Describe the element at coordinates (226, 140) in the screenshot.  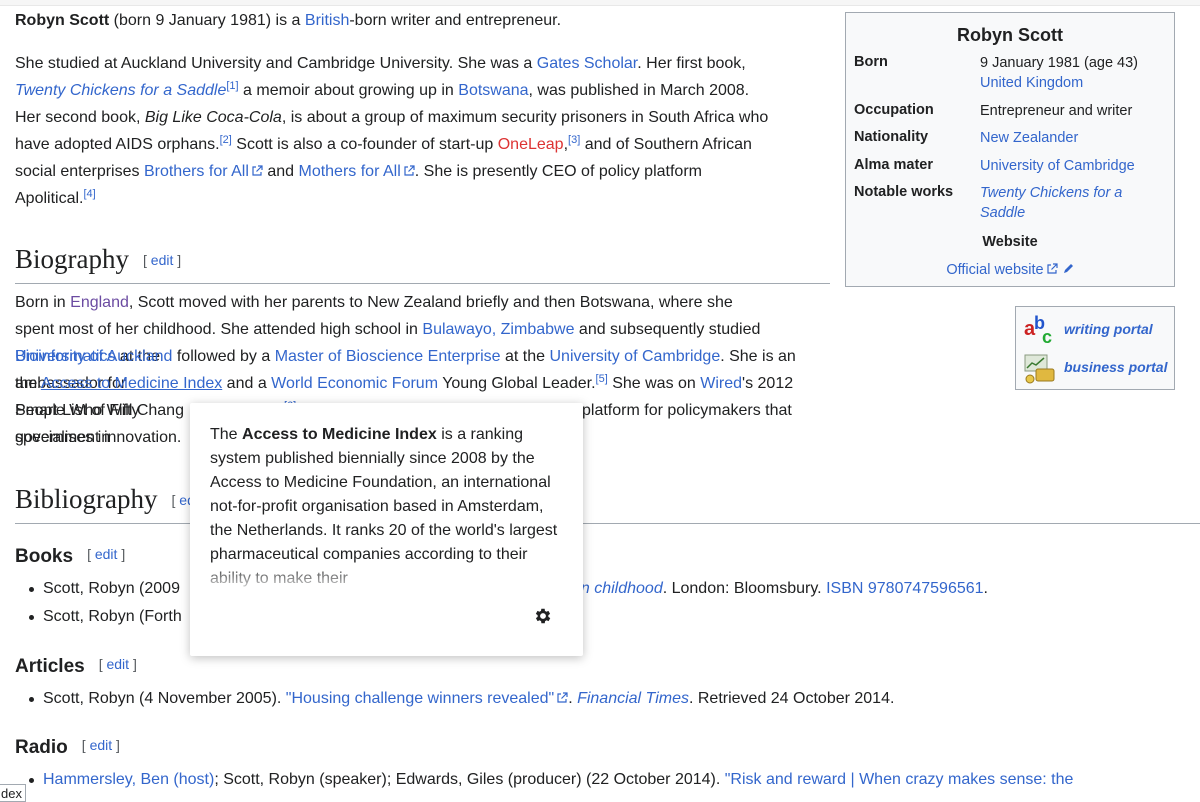
I see `ref-2: [2]` at that location.